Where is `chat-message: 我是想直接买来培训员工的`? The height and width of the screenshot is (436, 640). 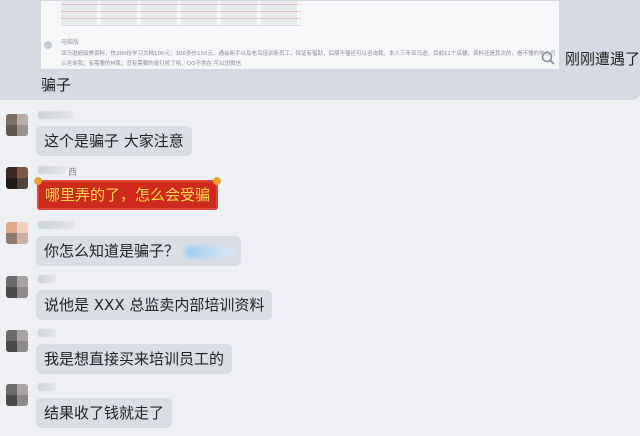
chat-message: 我是想直接买来培训员工的 is located at coordinates (320, 354).